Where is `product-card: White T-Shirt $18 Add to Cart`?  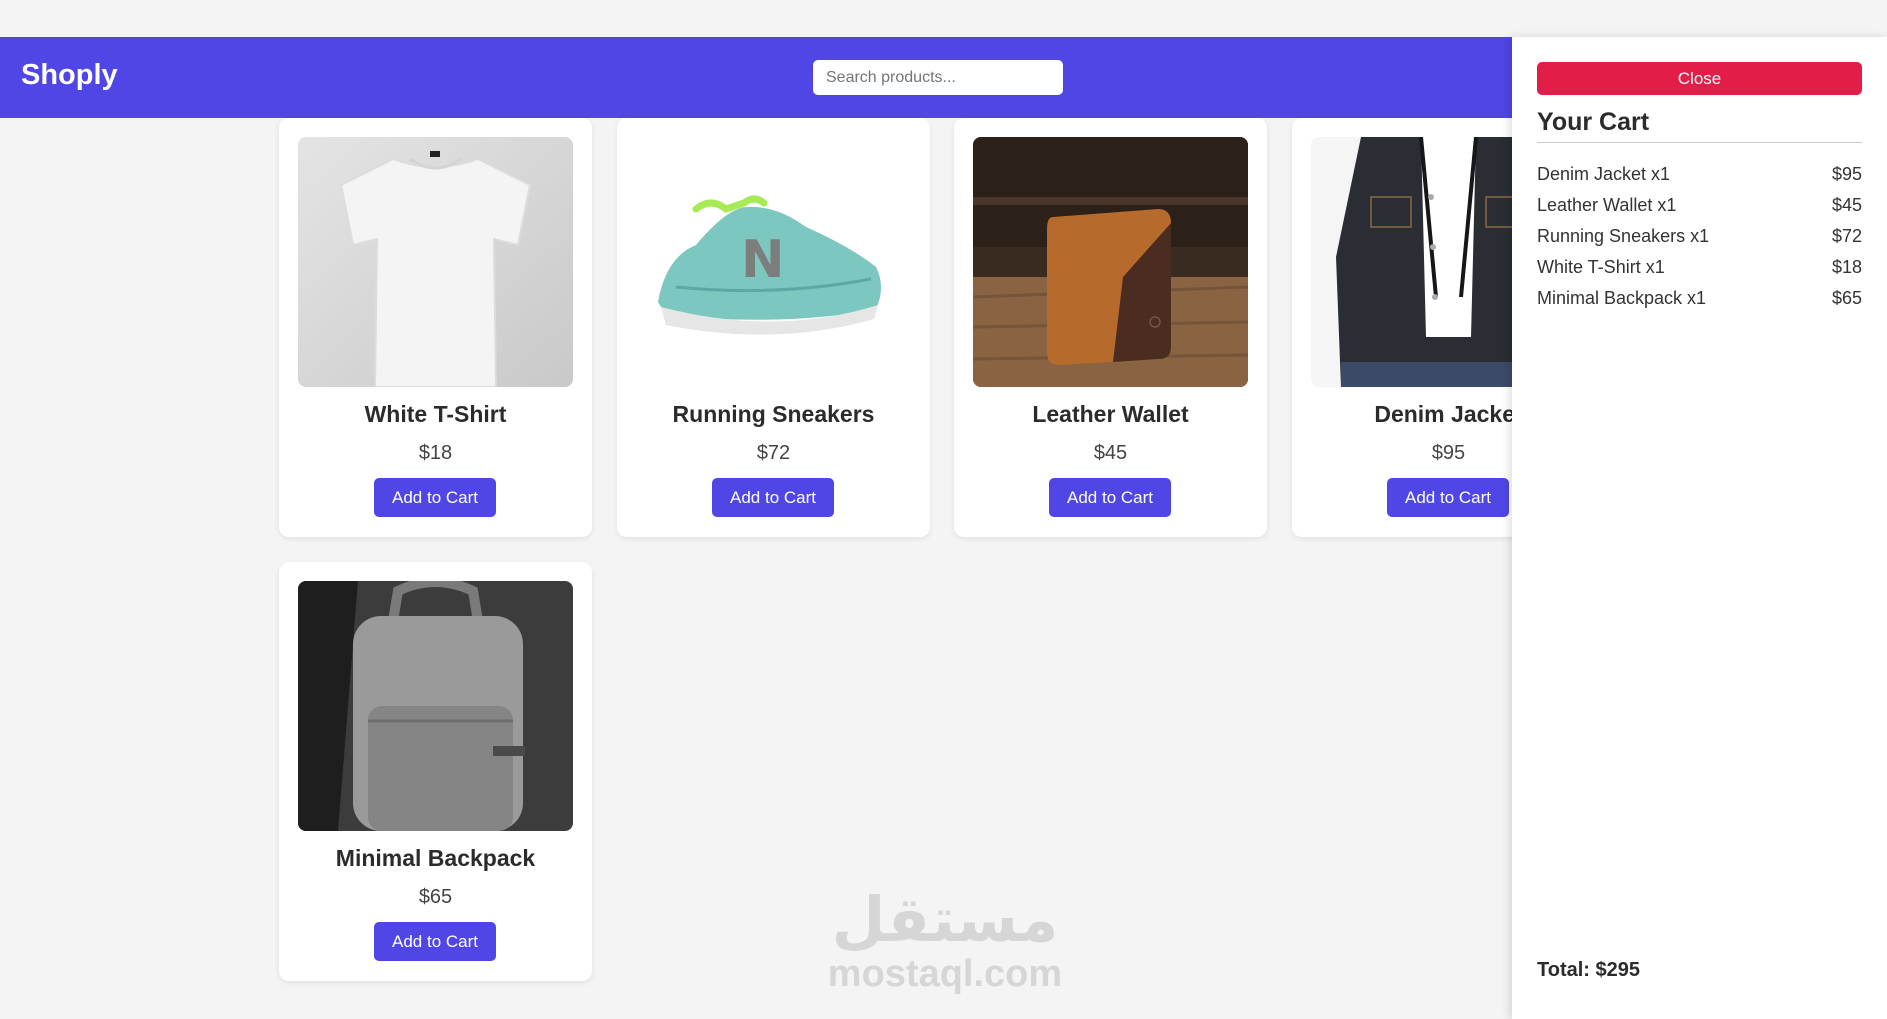 product-card: White T-Shirt $18 Add to Cart is located at coordinates (435, 327).